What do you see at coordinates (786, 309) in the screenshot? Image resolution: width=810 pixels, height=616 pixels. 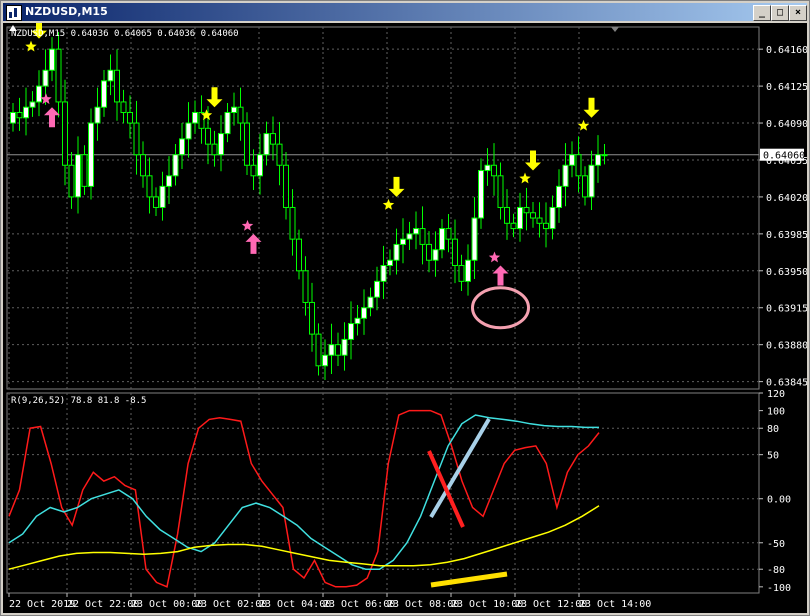 I see `price-tick-label: 0.63915` at bounding box center [786, 309].